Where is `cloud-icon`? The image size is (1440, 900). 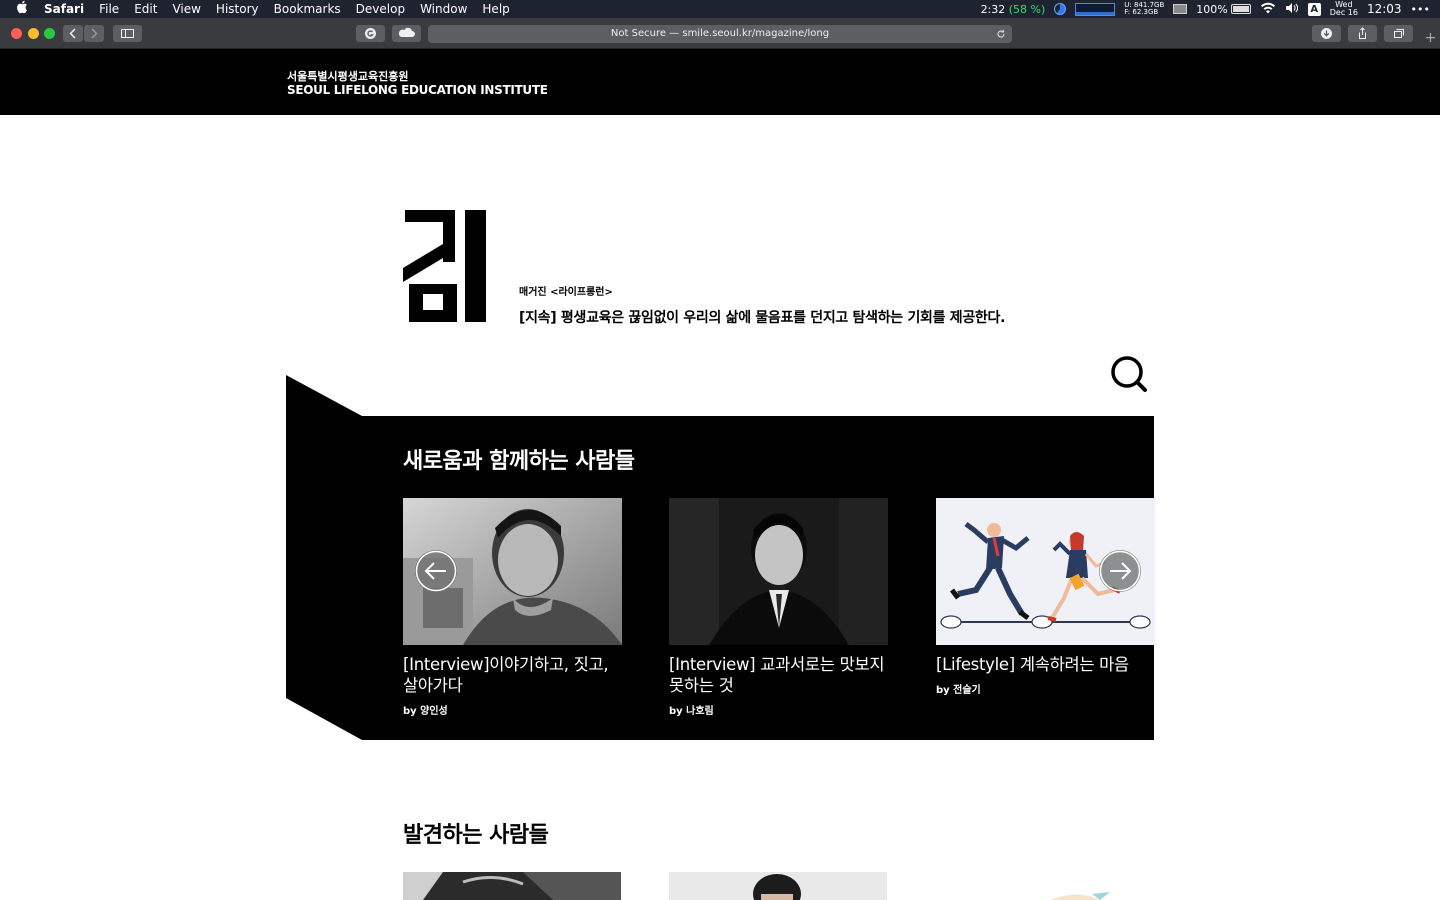
cloud-icon is located at coordinates (406, 32).